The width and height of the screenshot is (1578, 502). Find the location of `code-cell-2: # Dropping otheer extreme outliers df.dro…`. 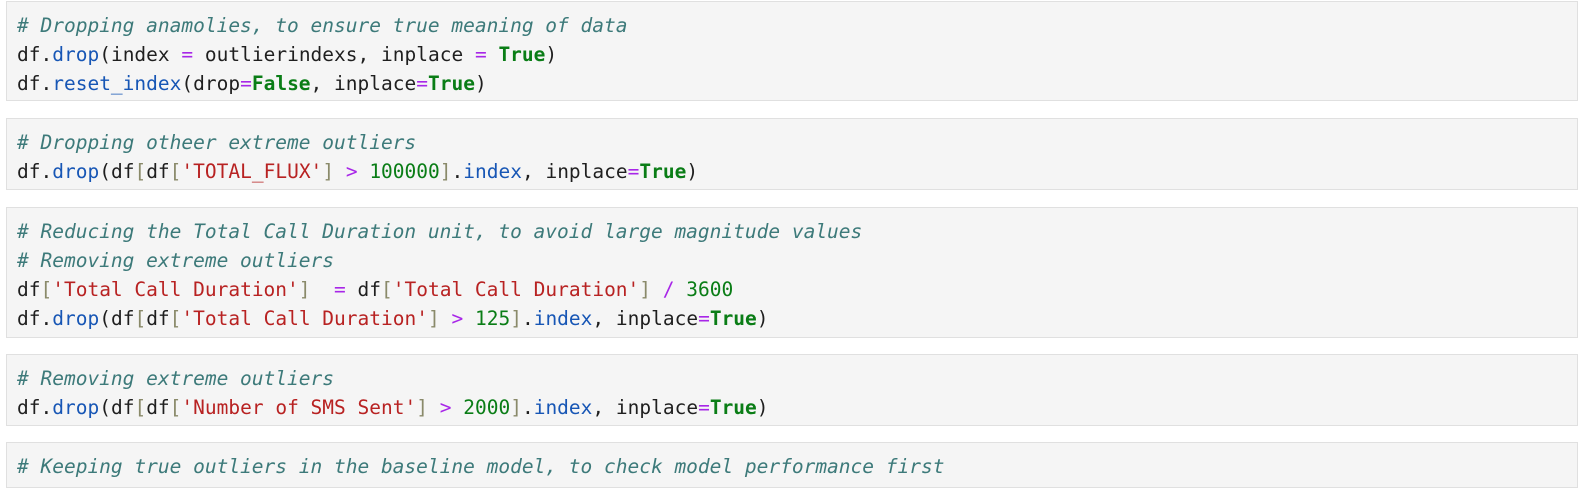

code-cell-2: # Dropping otheer extreme outliers df.dro… is located at coordinates (792, 154).